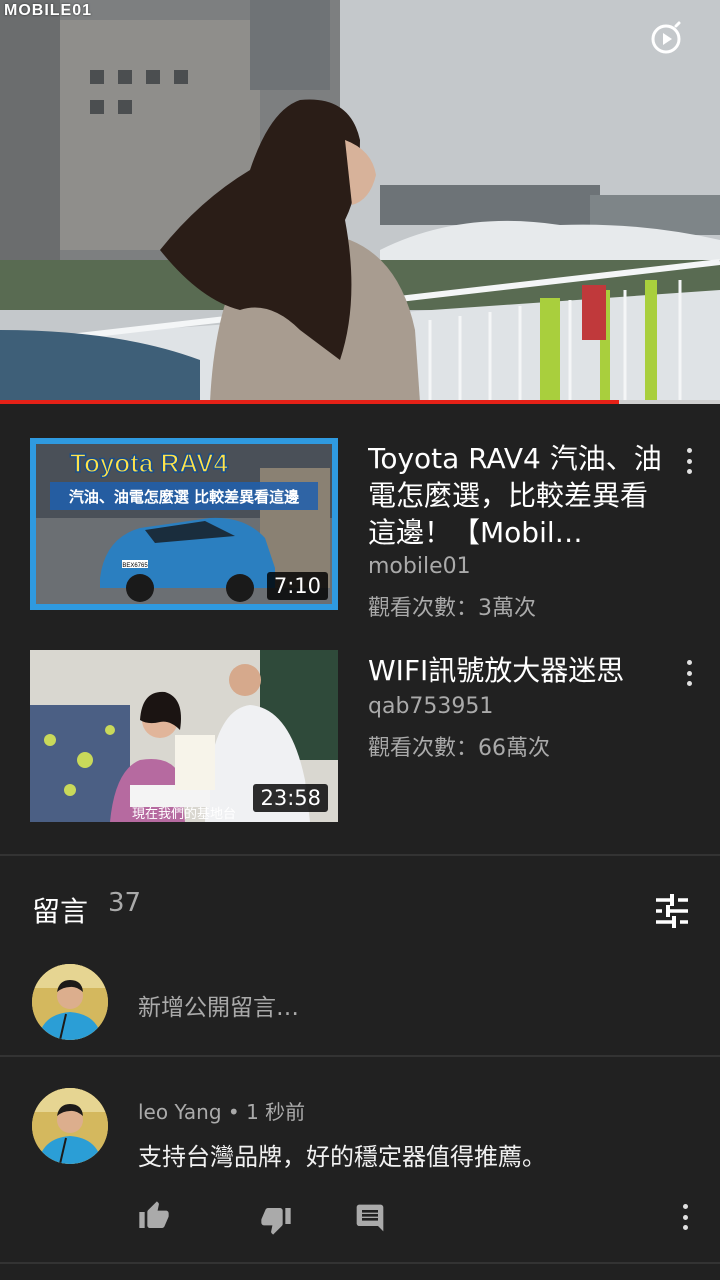 This screenshot has width=720, height=1280. I want to click on video-duration: 7:10, so click(297, 586).